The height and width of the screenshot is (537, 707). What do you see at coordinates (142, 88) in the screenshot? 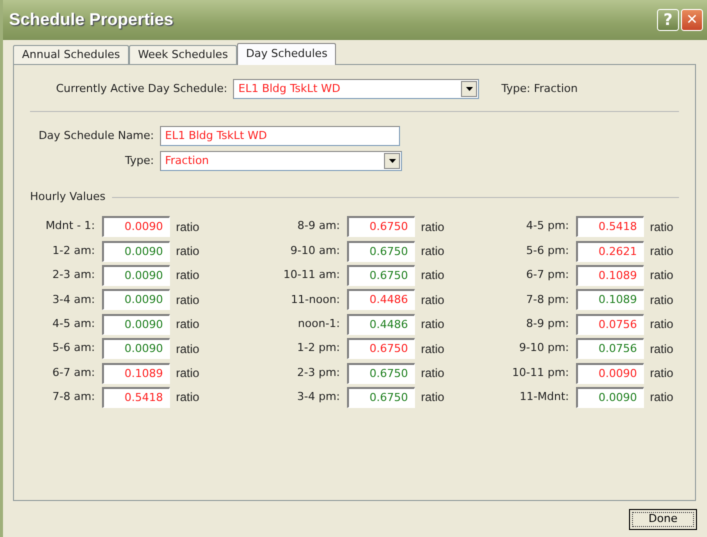
I see `field-label: Currently Active Day Schedule:` at bounding box center [142, 88].